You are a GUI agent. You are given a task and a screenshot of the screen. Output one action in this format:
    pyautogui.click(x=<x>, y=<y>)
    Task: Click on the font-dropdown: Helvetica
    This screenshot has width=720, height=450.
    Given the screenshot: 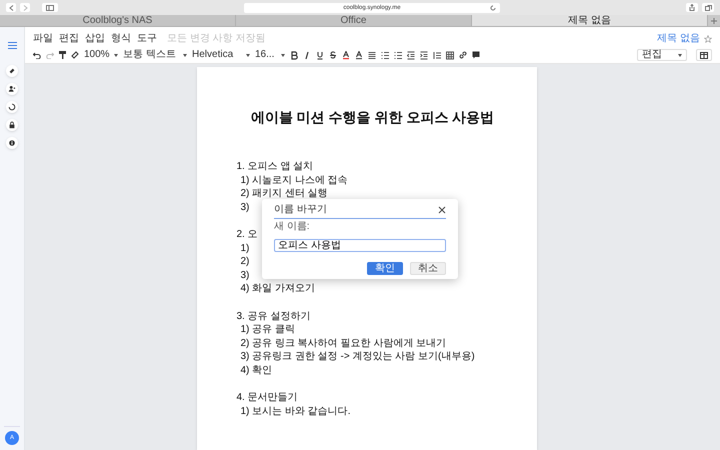 What is the action you would take?
    pyautogui.click(x=221, y=55)
    